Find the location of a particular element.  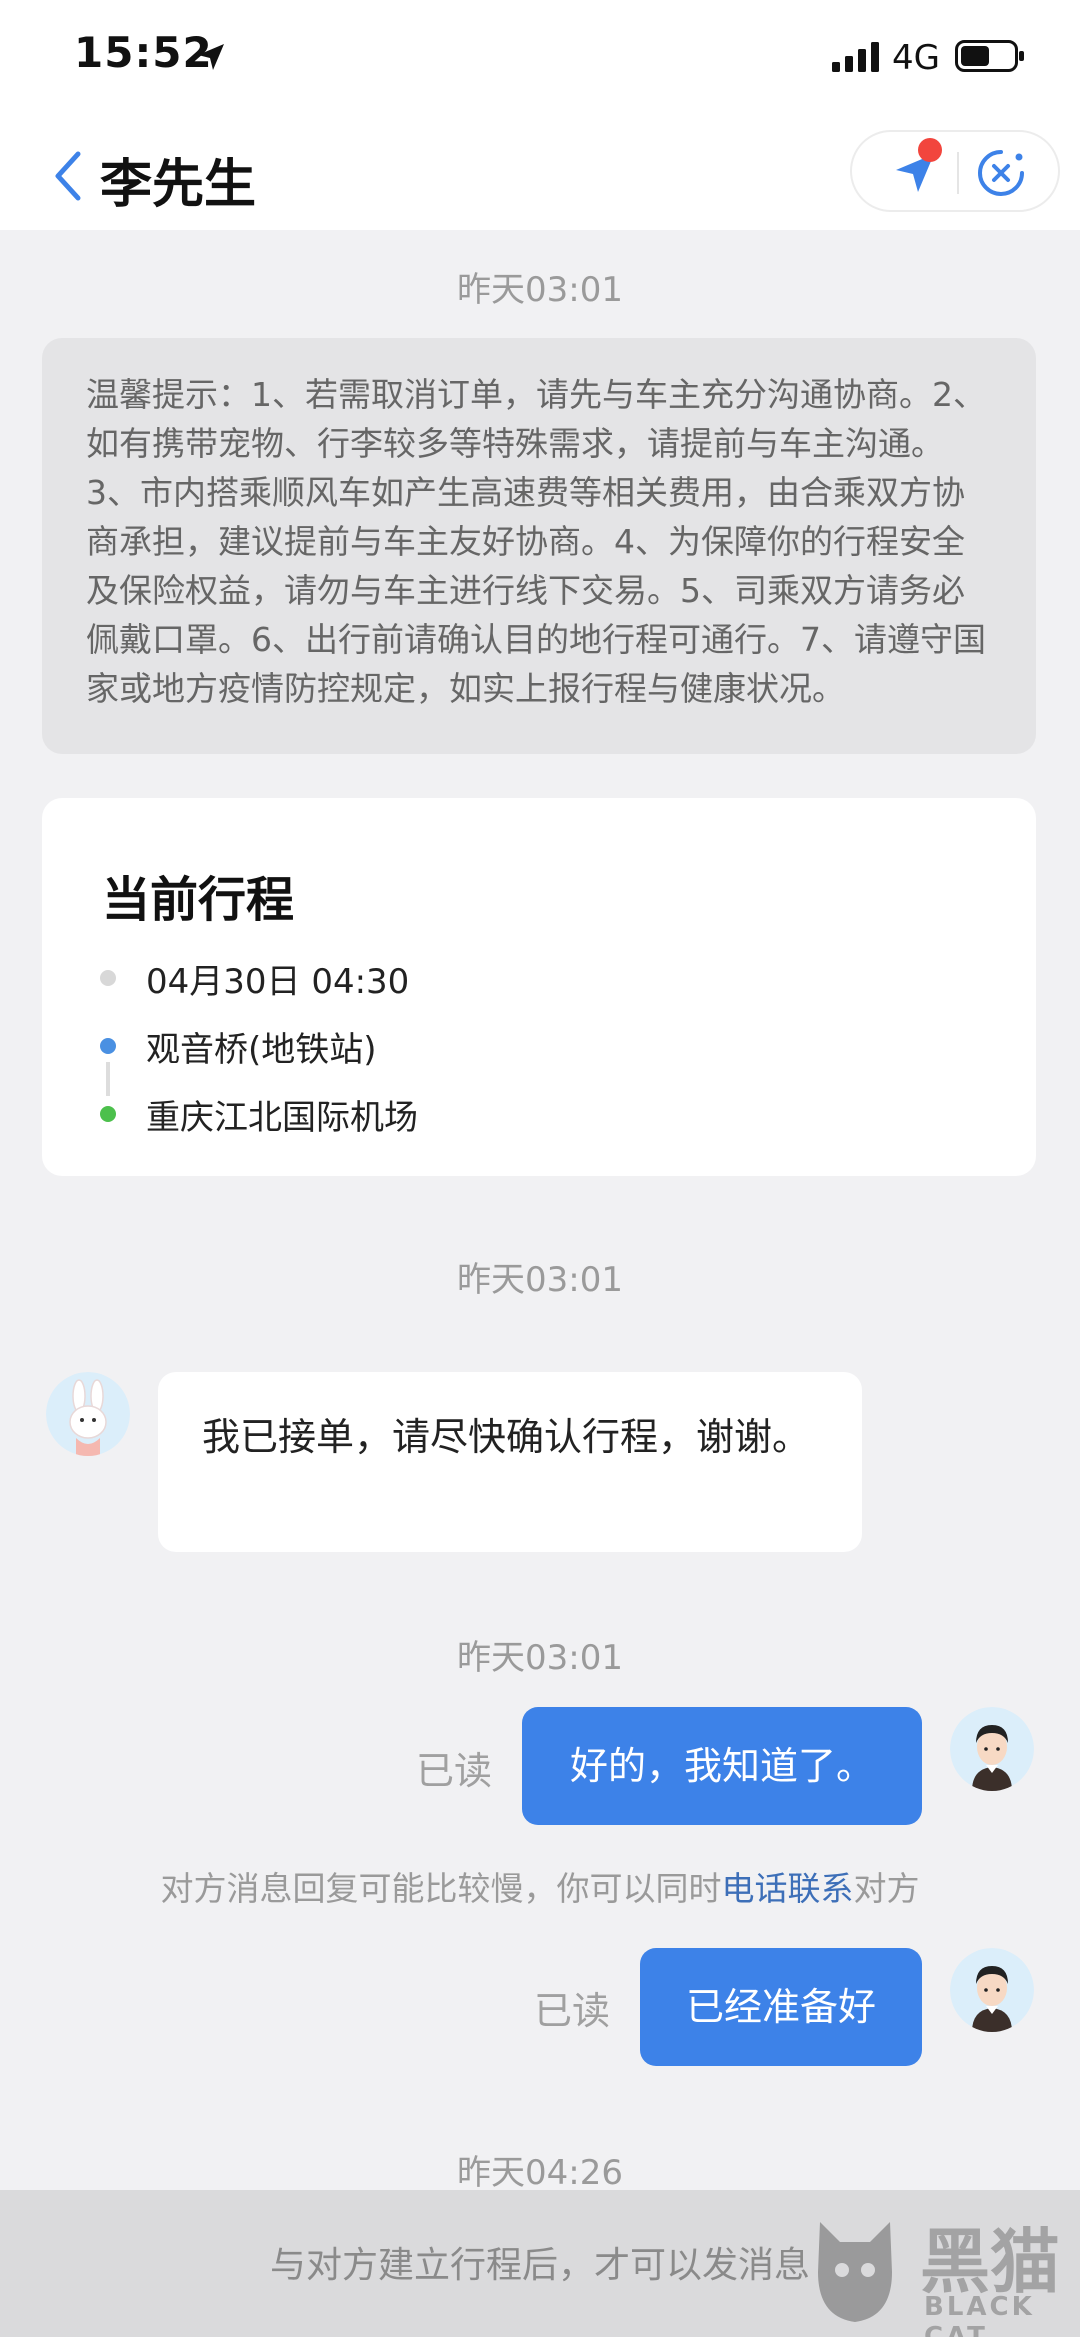

current-trip-card: 当前行程 04月30日 04:30 观音桥(地铁站) 重庆江北国际机场 is located at coordinates (539, 987).